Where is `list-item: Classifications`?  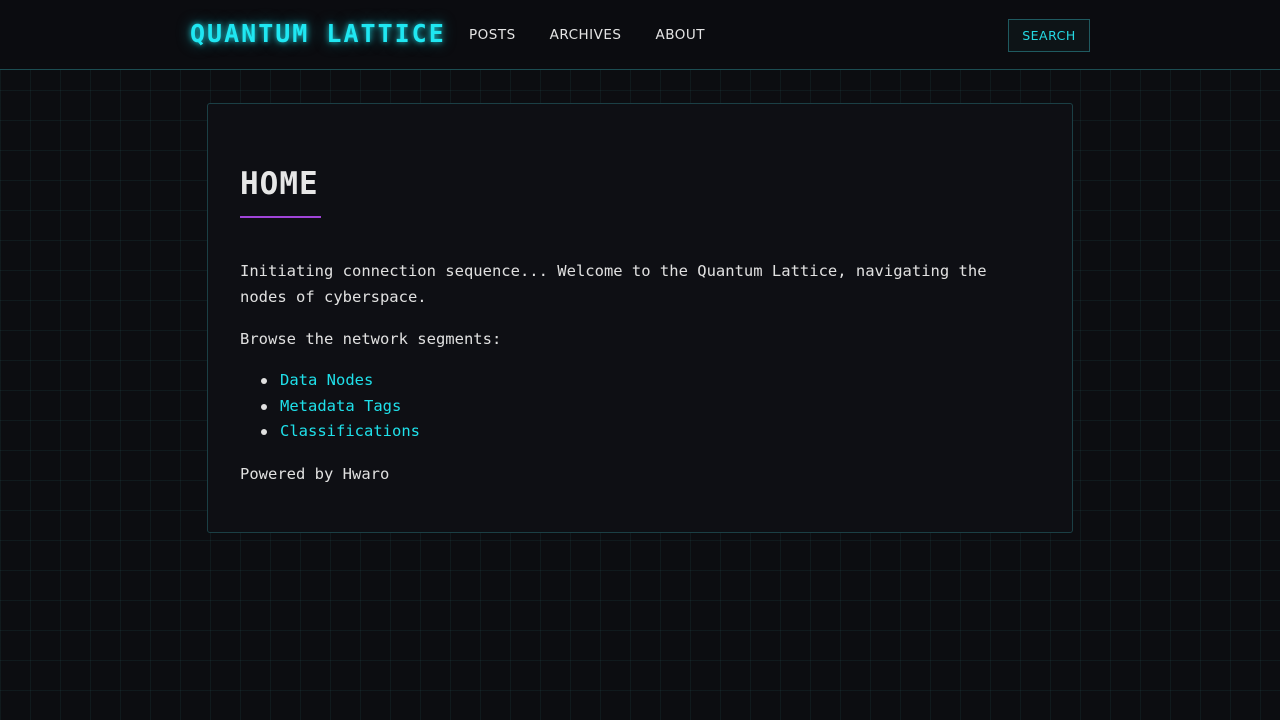
list-item: Classifications is located at coordinates (650, 432).